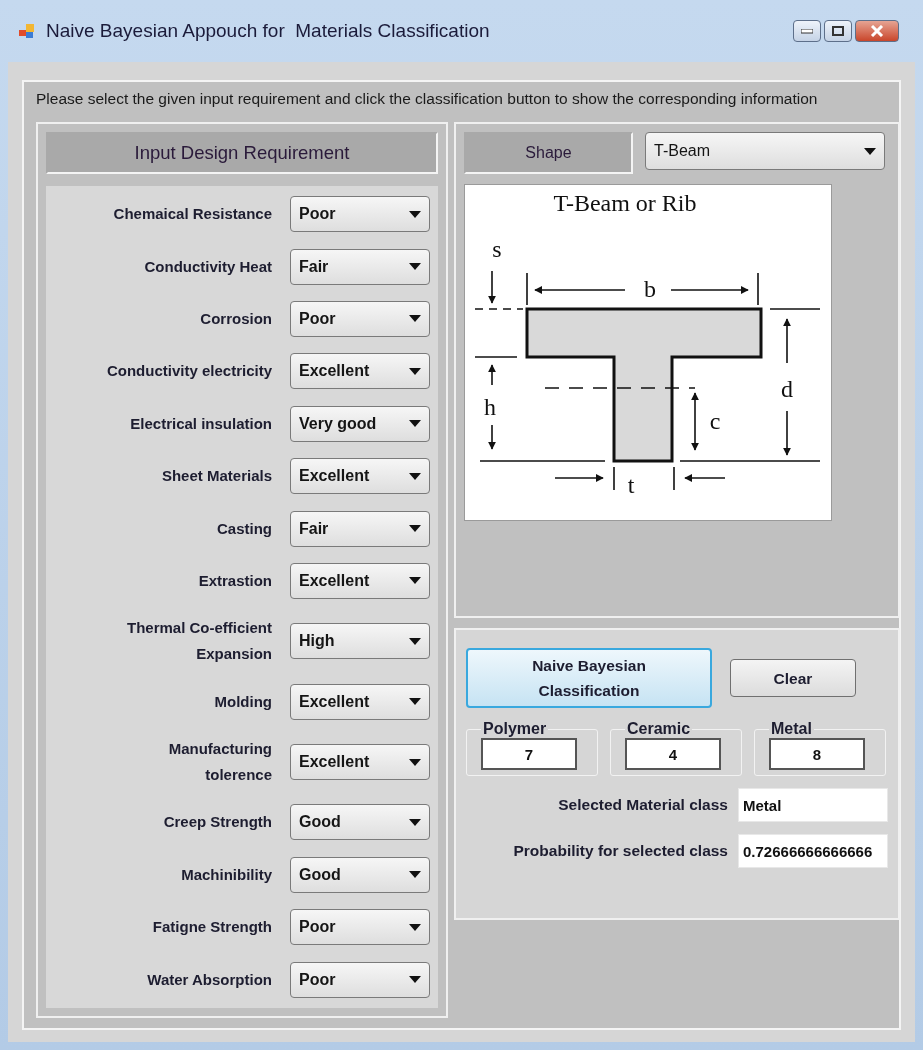 Image resolution: width=923 pixels, height=1050 pixels. What do you see at coordinates (188, 371) in the screenshot?
I see `requirement-label: Conductivity electricity` at bounding box center [188, 371].